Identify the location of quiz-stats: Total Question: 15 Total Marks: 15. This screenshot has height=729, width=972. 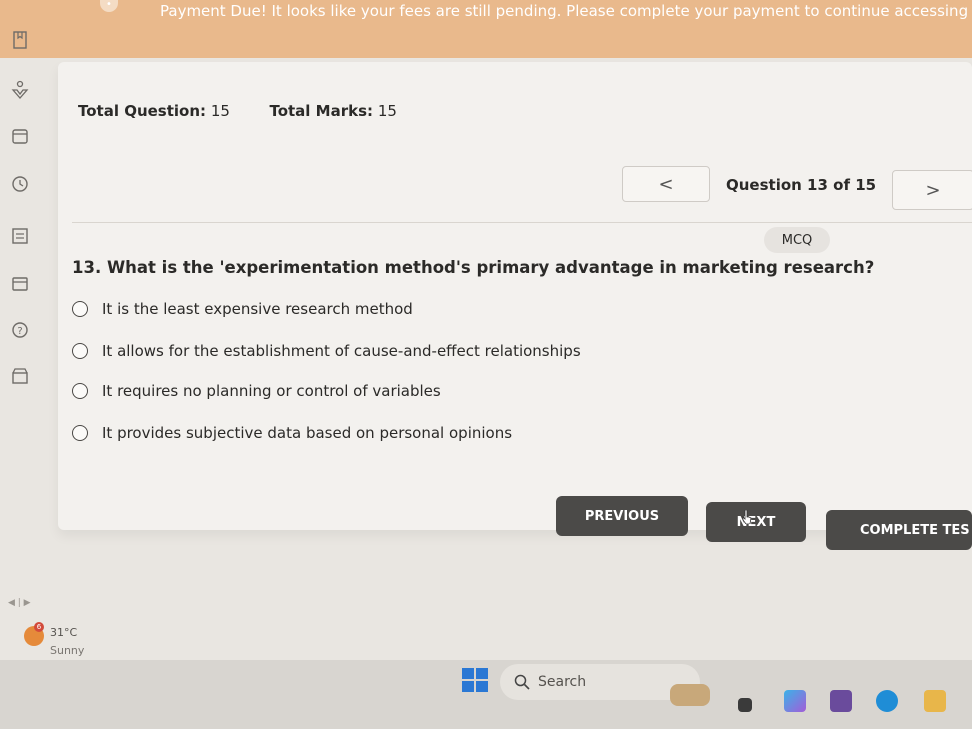
(237, 111).